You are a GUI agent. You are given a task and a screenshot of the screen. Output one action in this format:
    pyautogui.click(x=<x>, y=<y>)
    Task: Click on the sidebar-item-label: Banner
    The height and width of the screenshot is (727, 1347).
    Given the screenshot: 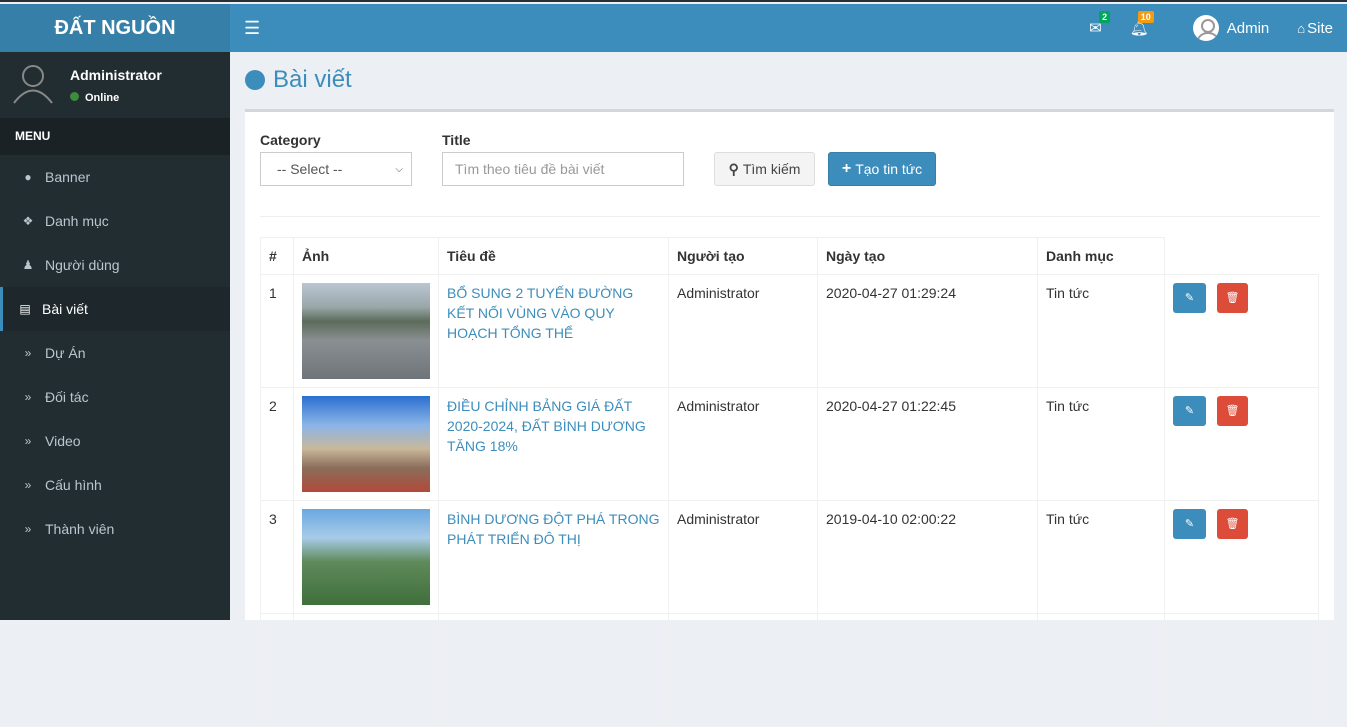 What is the action you would take?
    pyautogui.click(x=68, y=177)
    